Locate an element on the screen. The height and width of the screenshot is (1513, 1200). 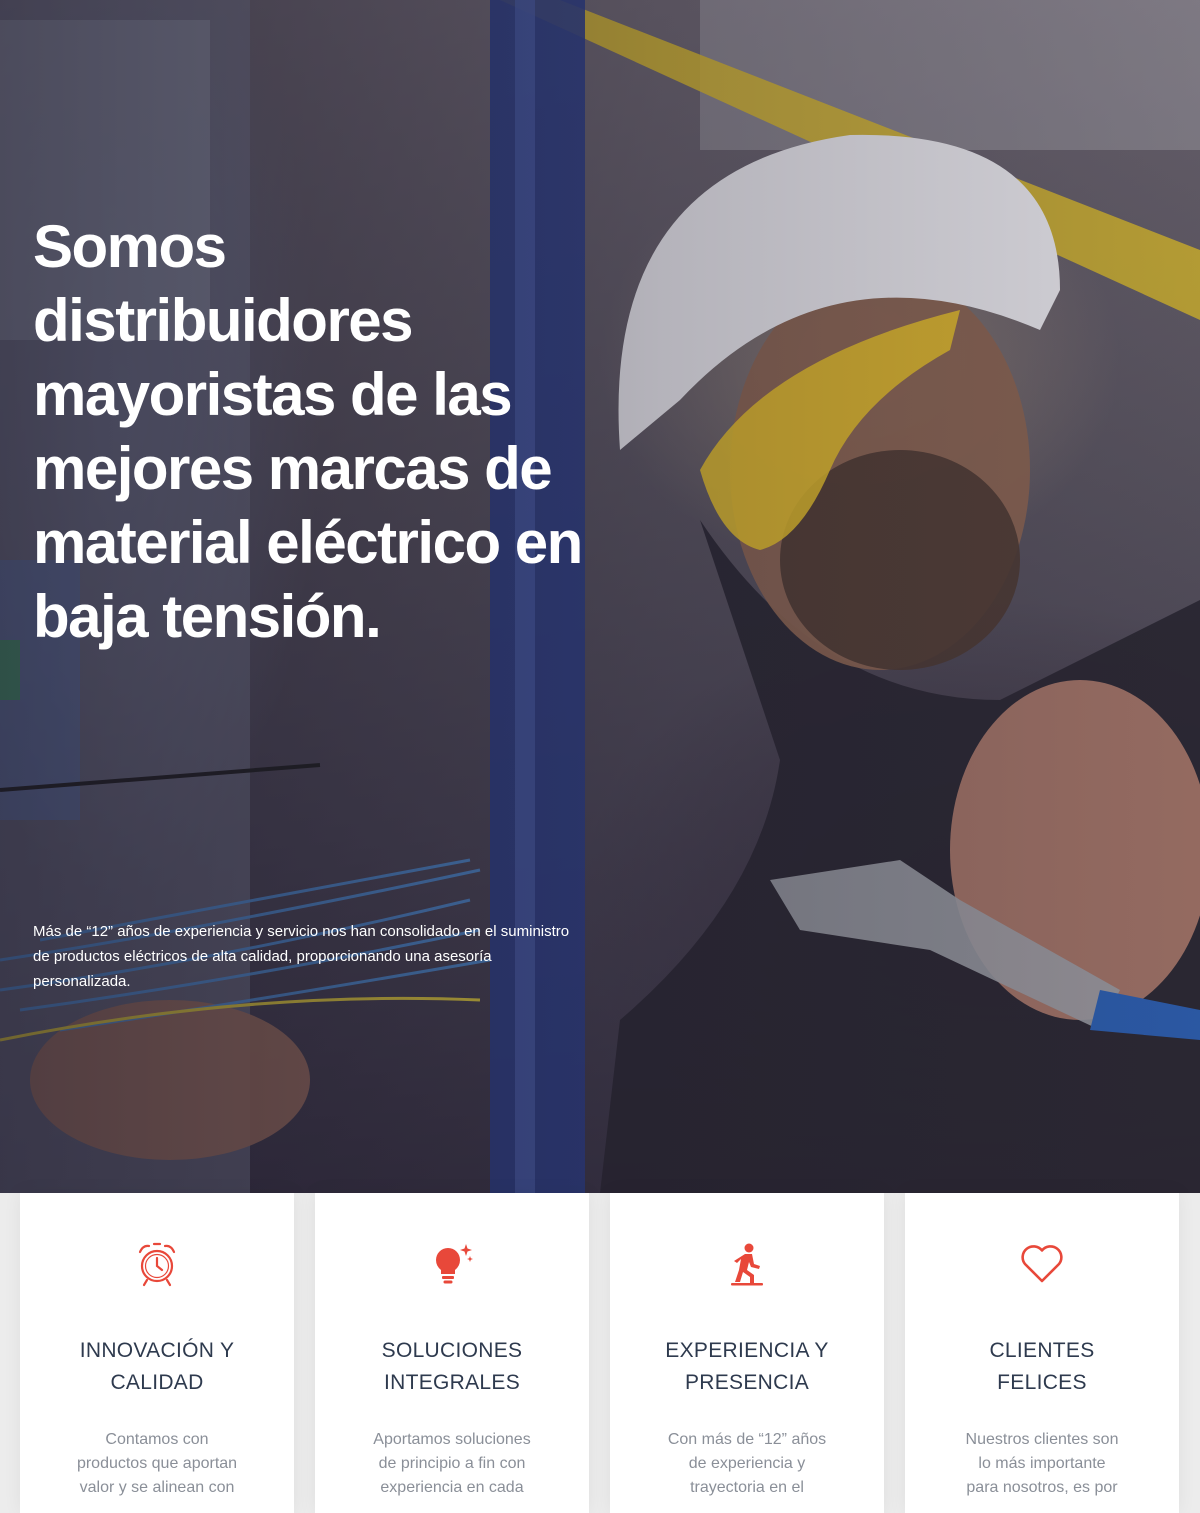
feature-title-line: FELICES is located at coordinates (1042, 1382).